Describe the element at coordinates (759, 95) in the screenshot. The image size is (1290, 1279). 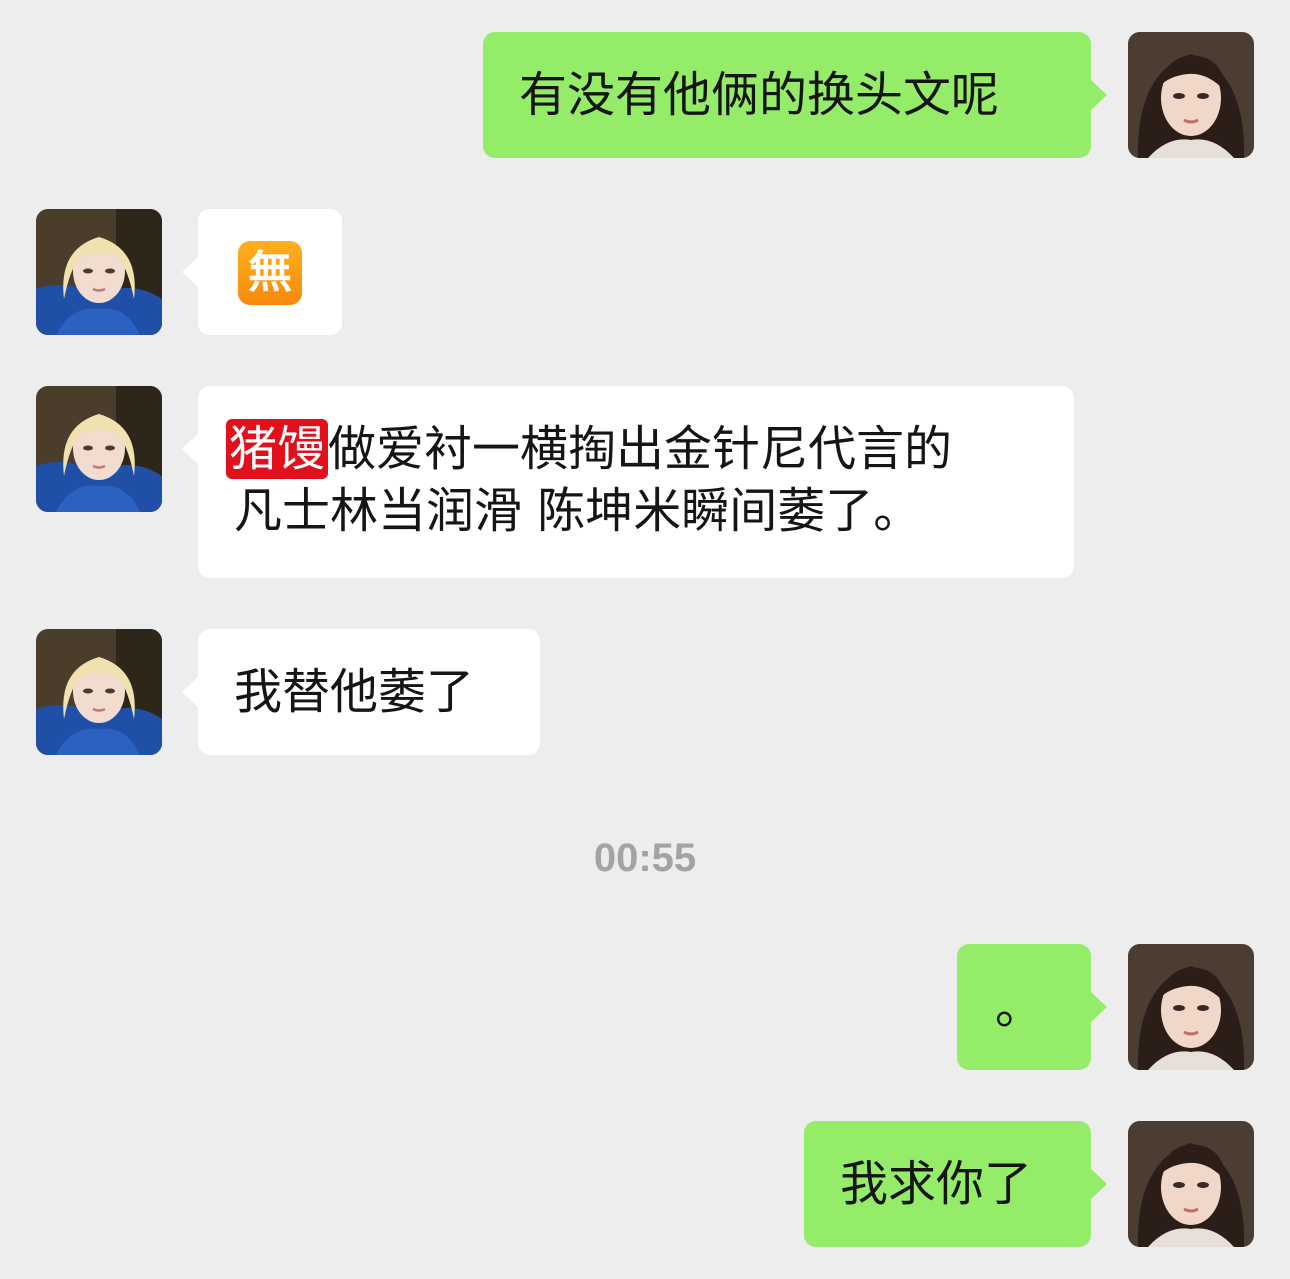
I see `message-text: 有没有他俩的换头文呢` at that location.